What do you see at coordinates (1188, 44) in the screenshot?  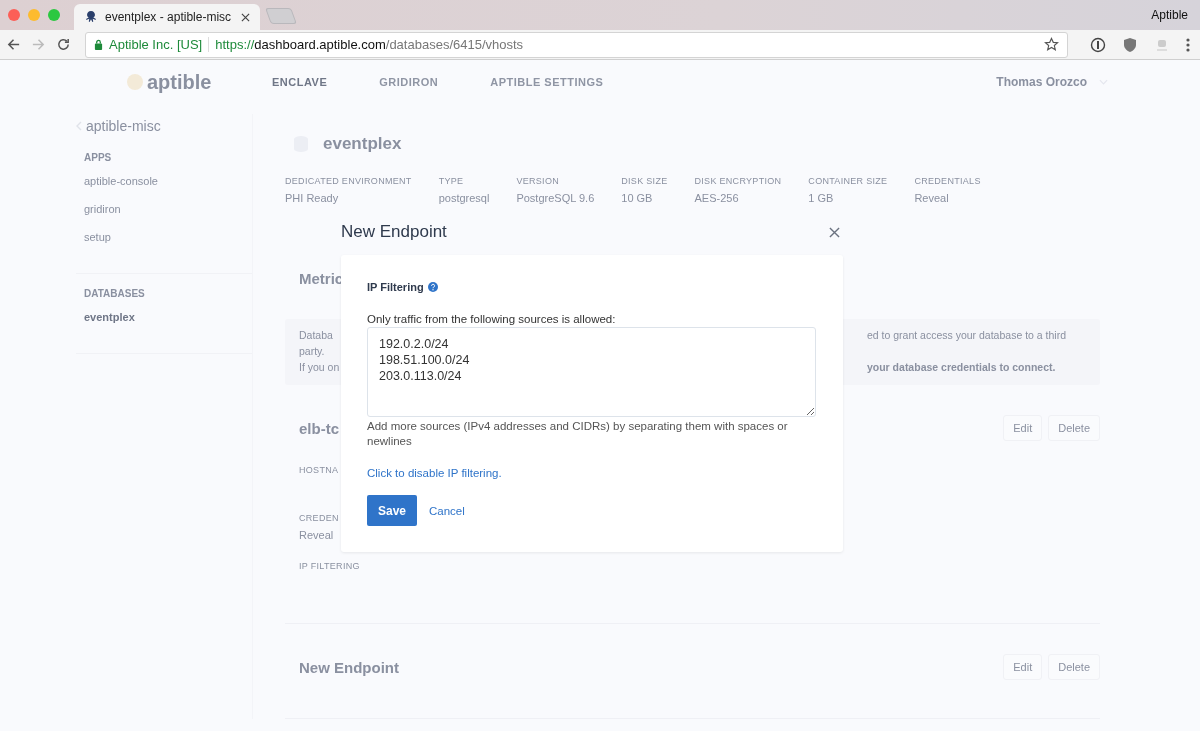 I see `menu-icon` at bounding box center [1188, 44].